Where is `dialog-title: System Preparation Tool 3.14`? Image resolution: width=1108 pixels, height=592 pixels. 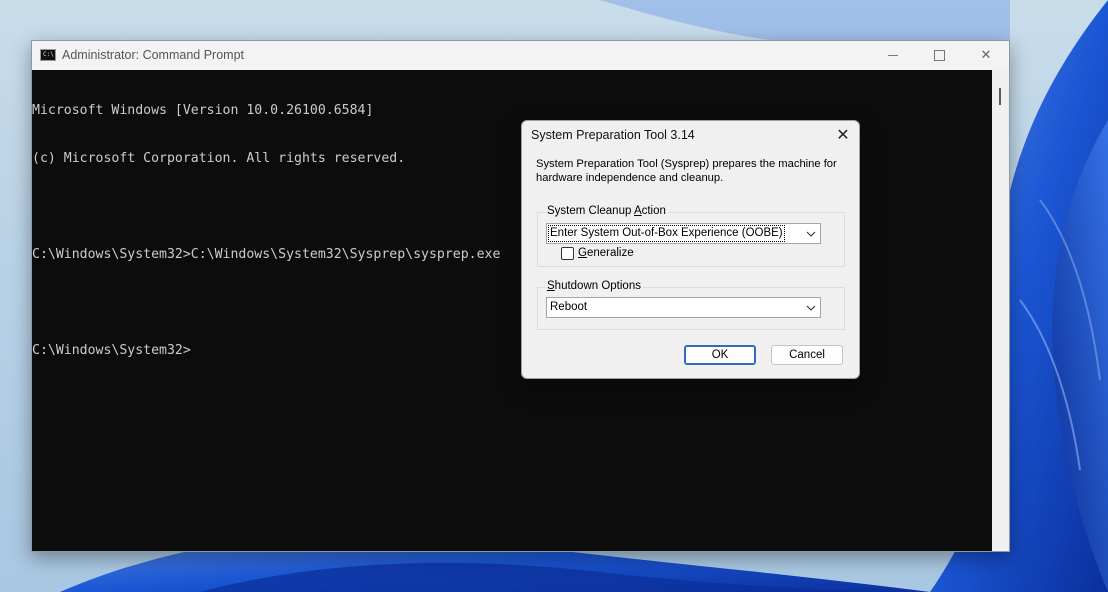 dialog-title: System Preparation Tool 3.14 is located at coordinates (613, 135).